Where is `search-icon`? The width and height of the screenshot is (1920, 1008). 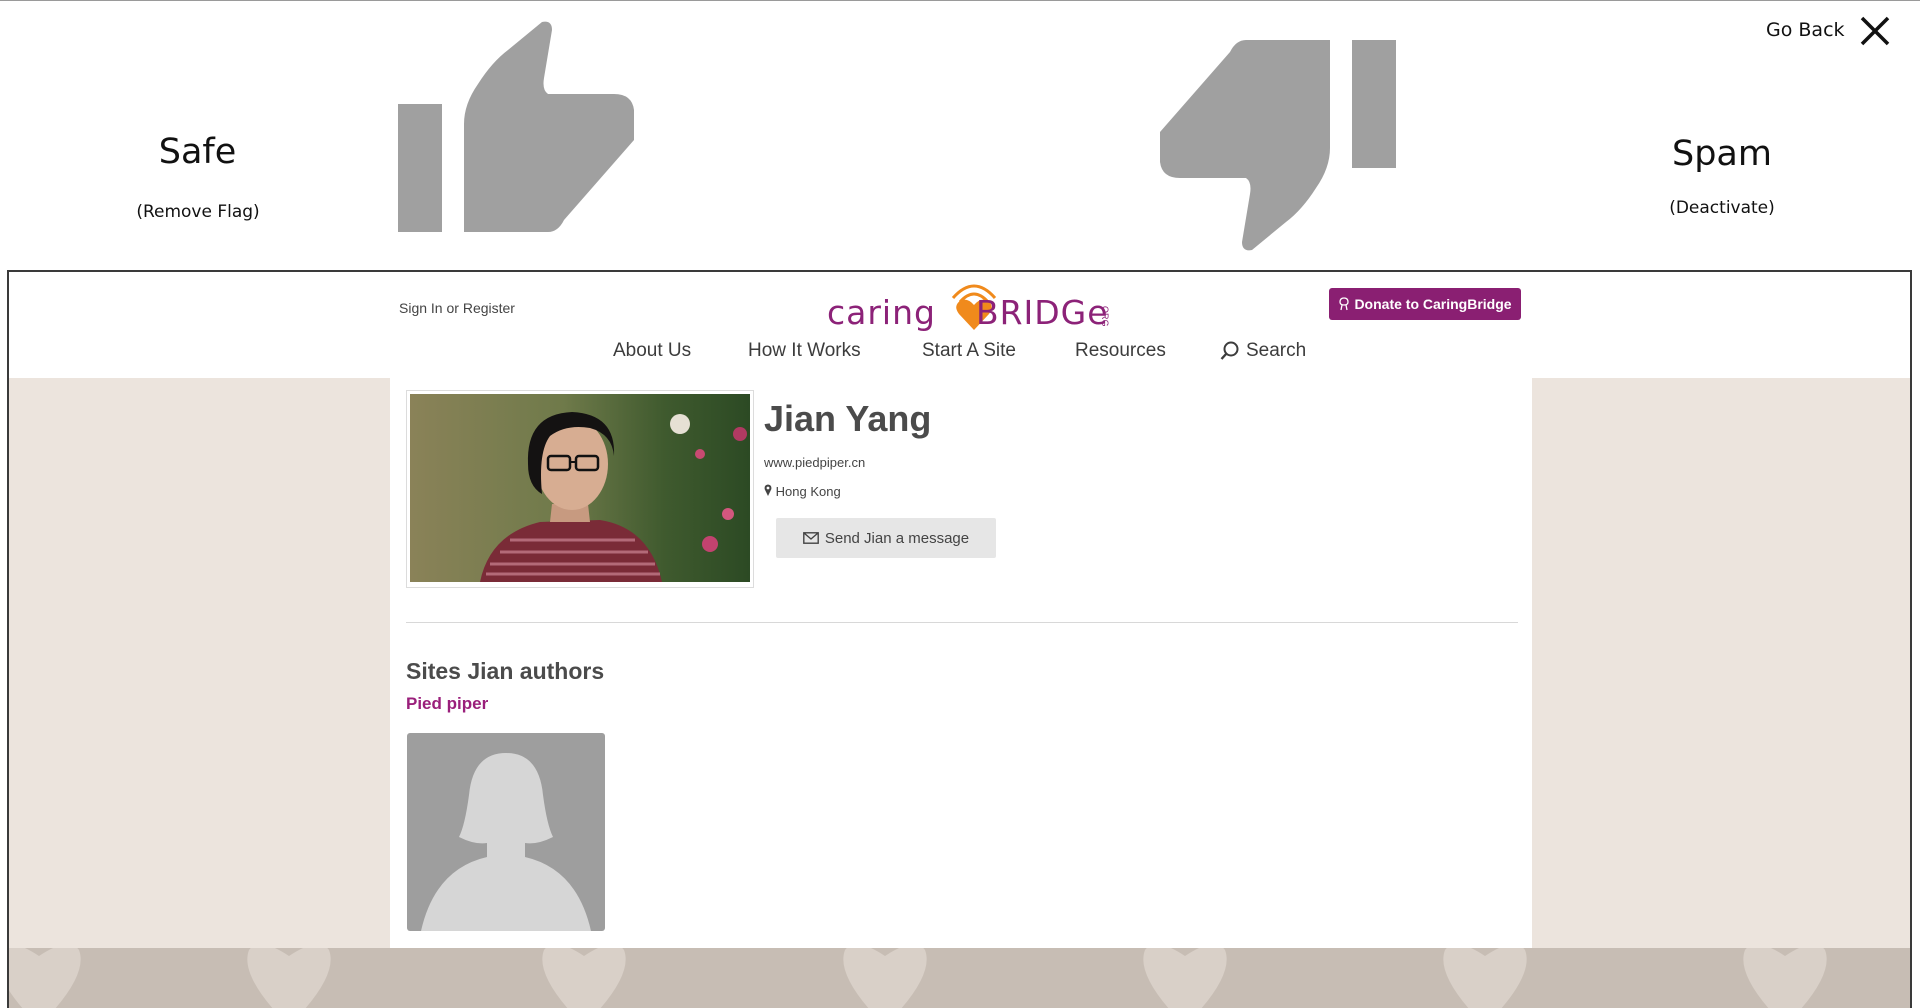 search-icon is located at coordinates (1229, 350).